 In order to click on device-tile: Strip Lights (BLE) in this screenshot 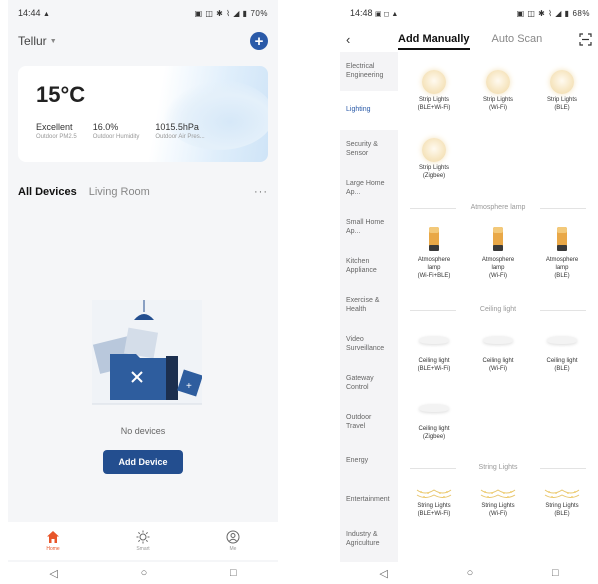, I will do `click(562, 91)`.